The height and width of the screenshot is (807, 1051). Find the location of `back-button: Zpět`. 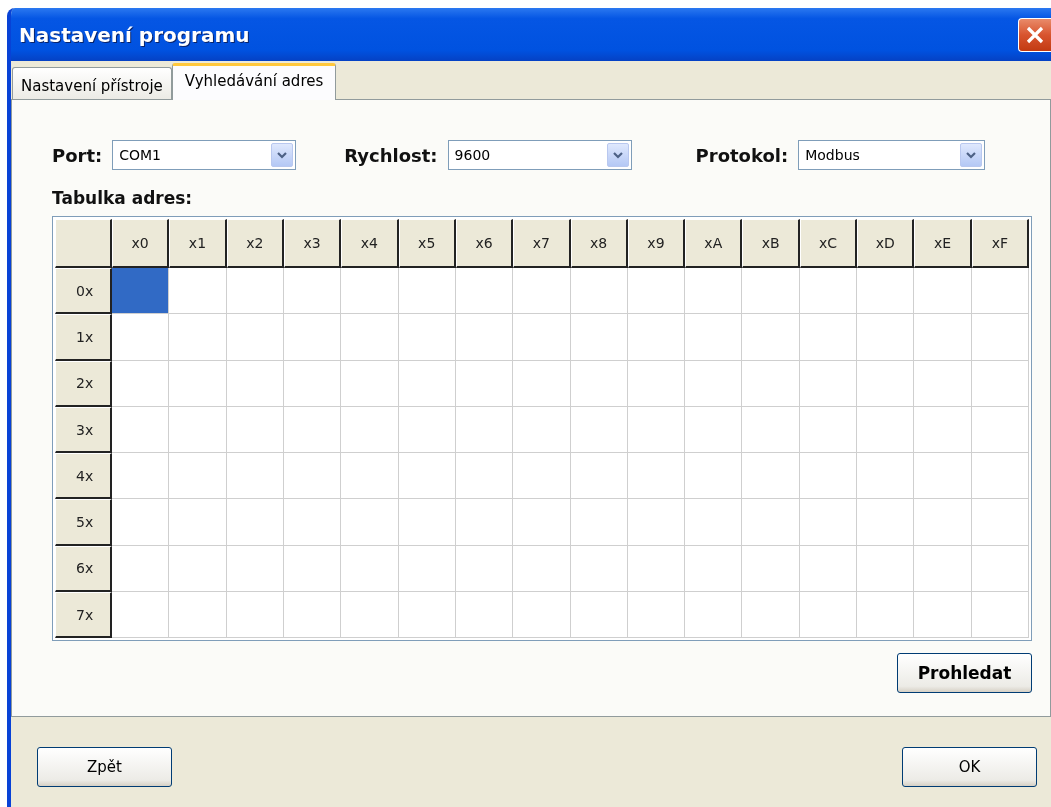

back-button: Zpět is located at coordinates (104, 767).